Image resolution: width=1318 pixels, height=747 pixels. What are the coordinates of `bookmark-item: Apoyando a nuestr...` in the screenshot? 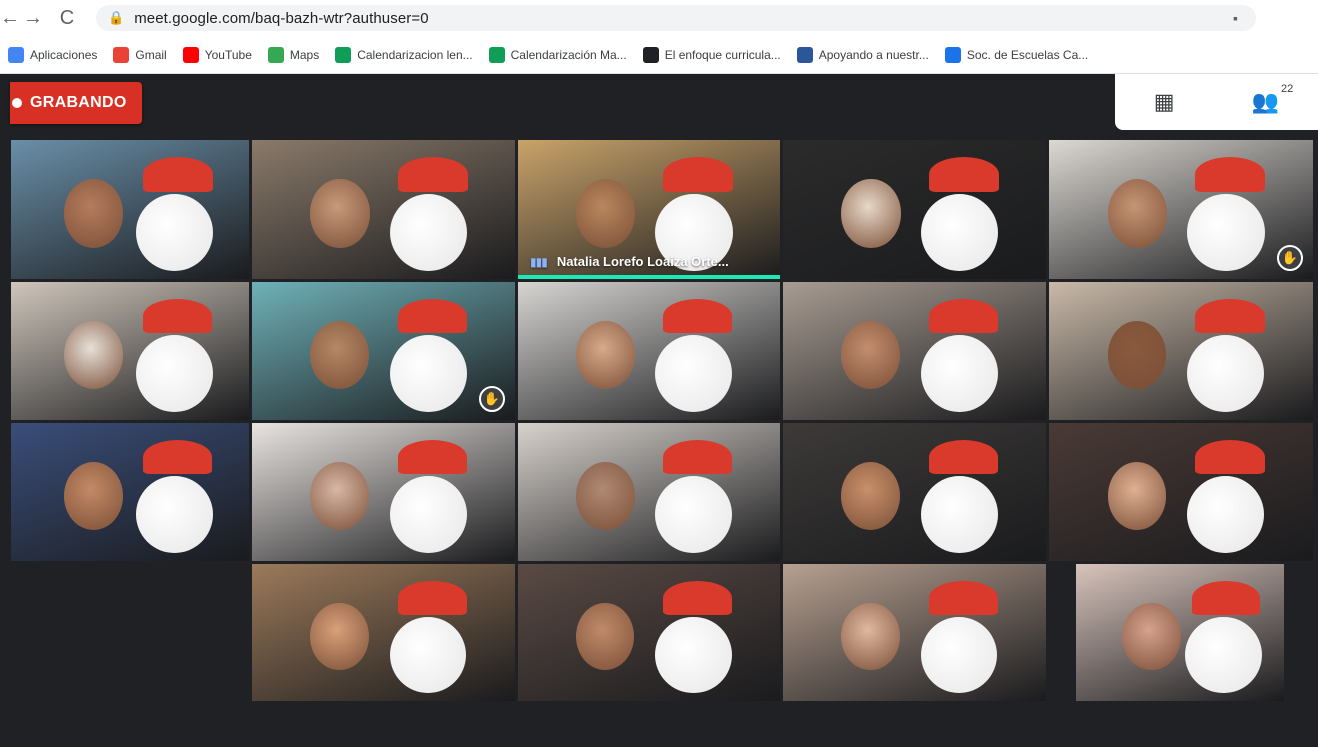 It's located at (862, 54).